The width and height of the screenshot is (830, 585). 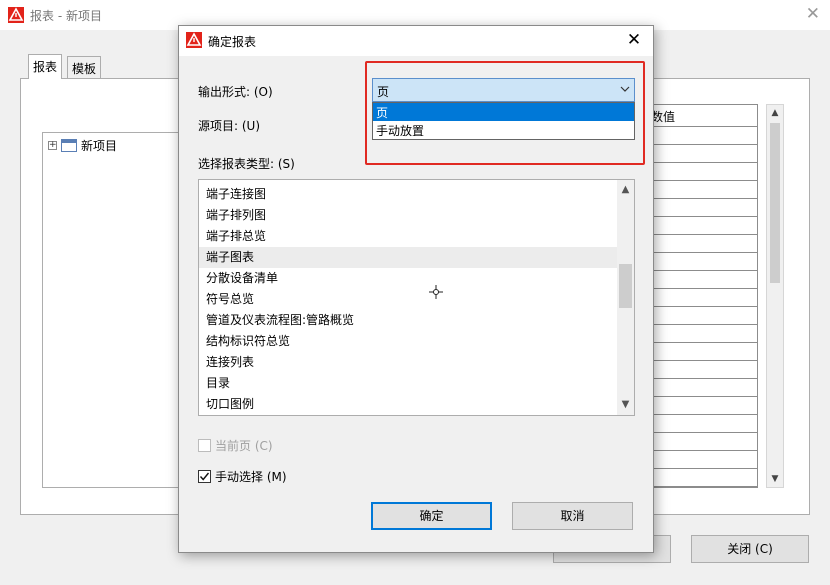 I want to click on dropdown-option-page: 页, so click(x=503, y=112).